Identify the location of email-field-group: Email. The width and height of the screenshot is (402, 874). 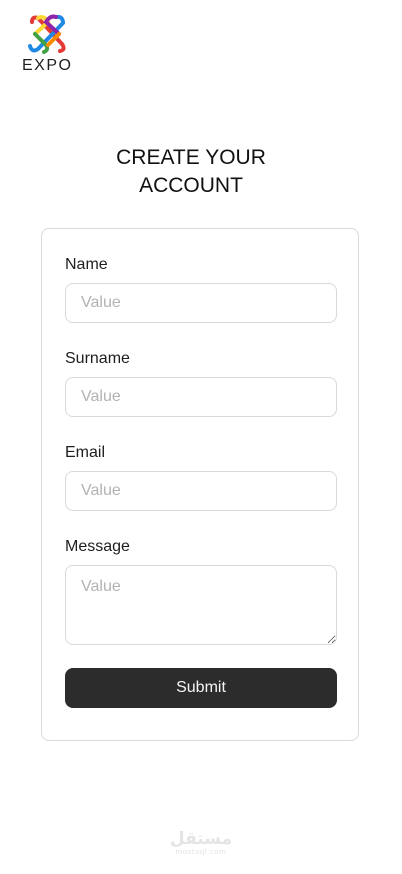
(201, 477).